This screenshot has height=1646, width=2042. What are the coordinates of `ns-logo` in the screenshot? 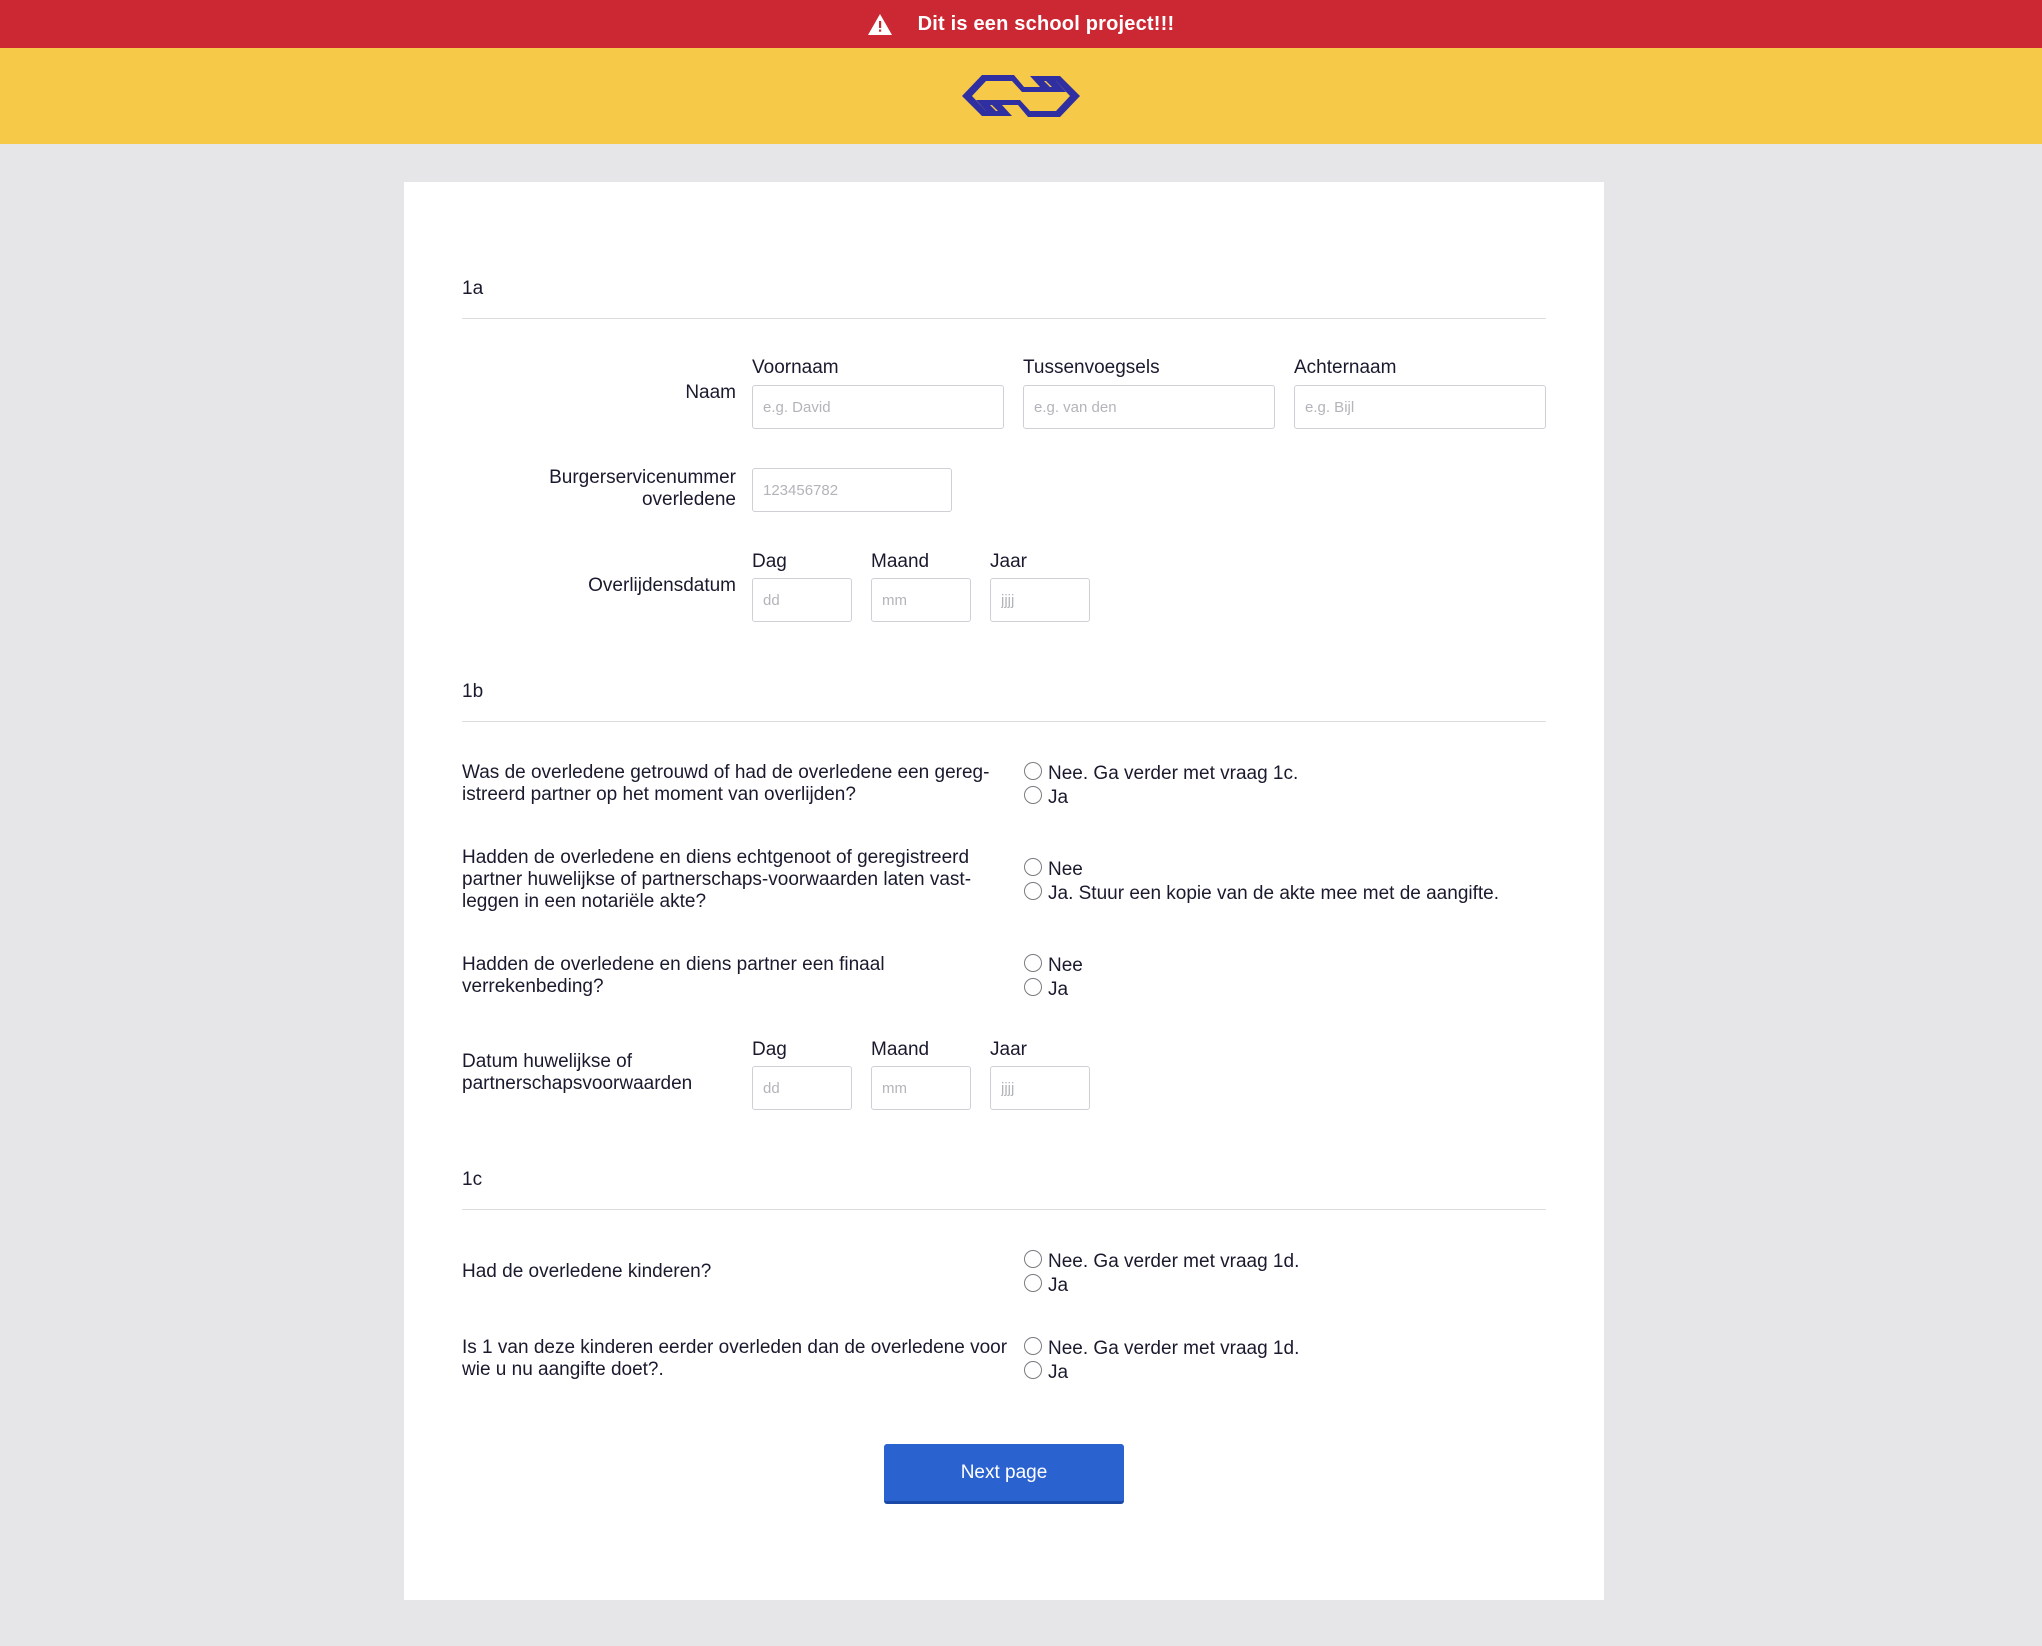 It's located at (1021, 96).